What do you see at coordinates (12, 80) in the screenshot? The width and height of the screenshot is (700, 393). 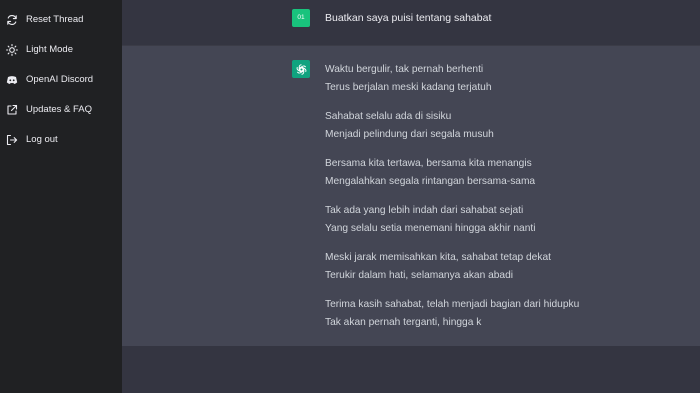 I see `discord-icon` at bounding box center [12, 80].